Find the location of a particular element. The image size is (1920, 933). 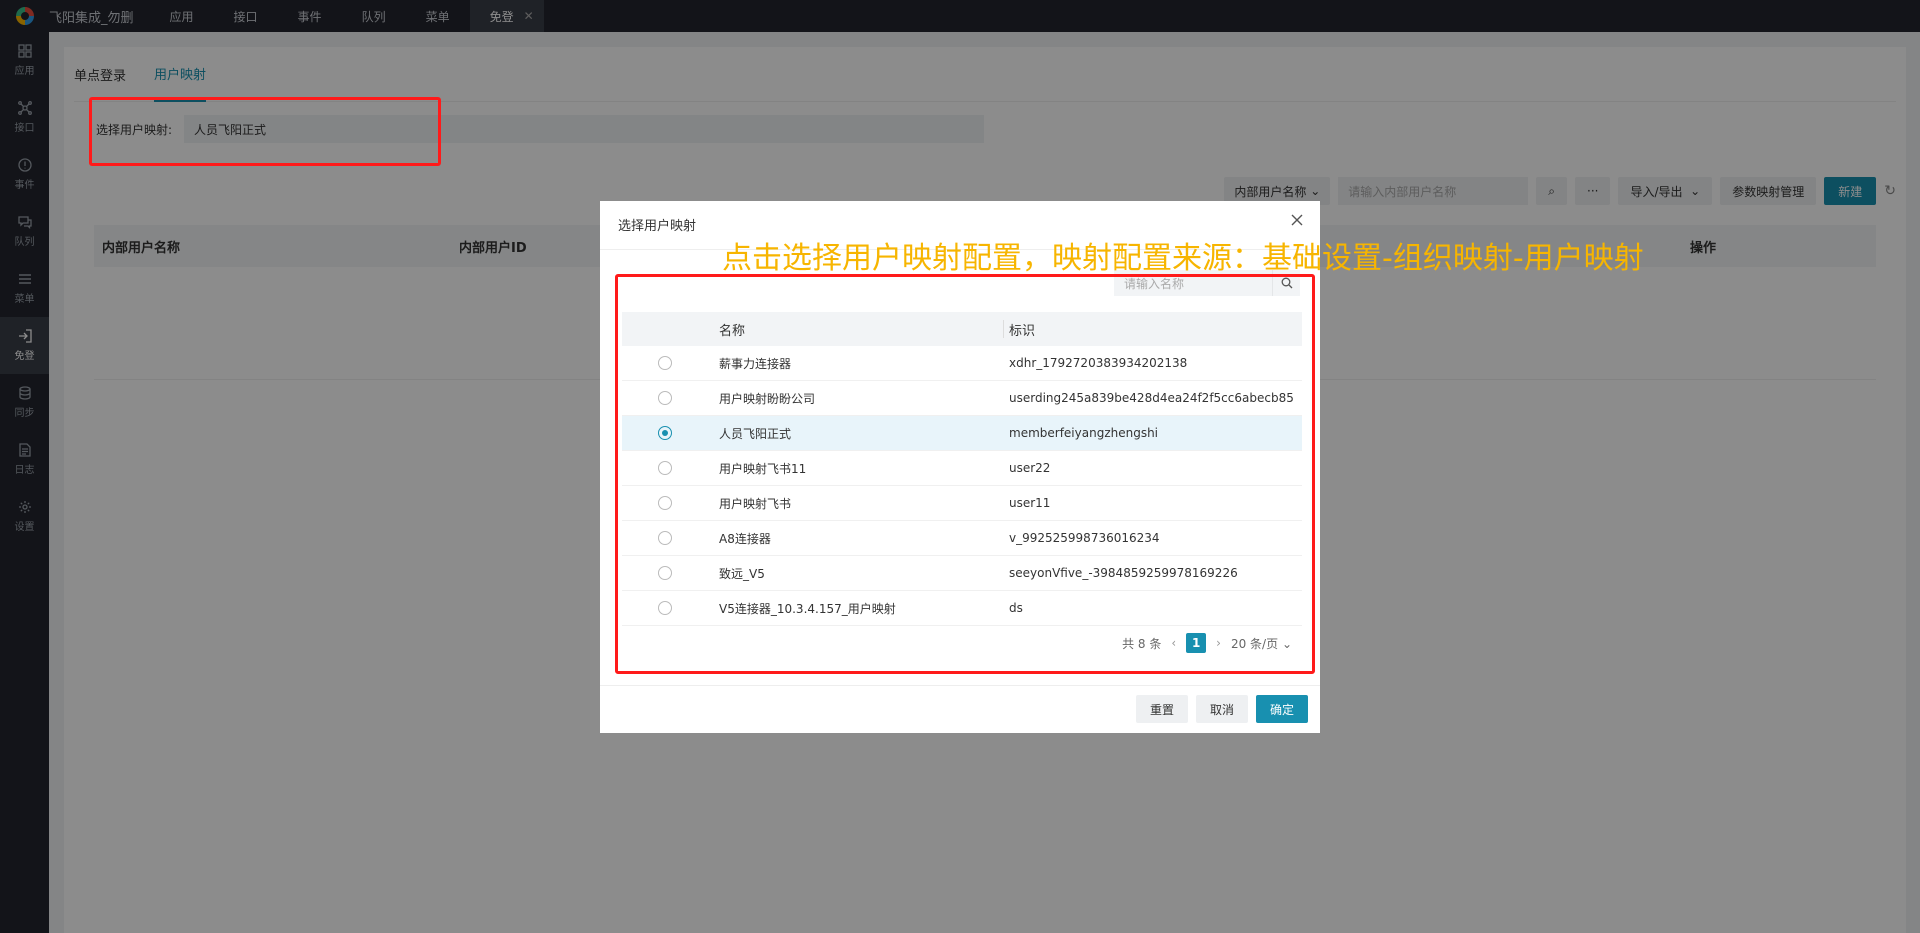

close-icon is located at coordinates (1297, 220).